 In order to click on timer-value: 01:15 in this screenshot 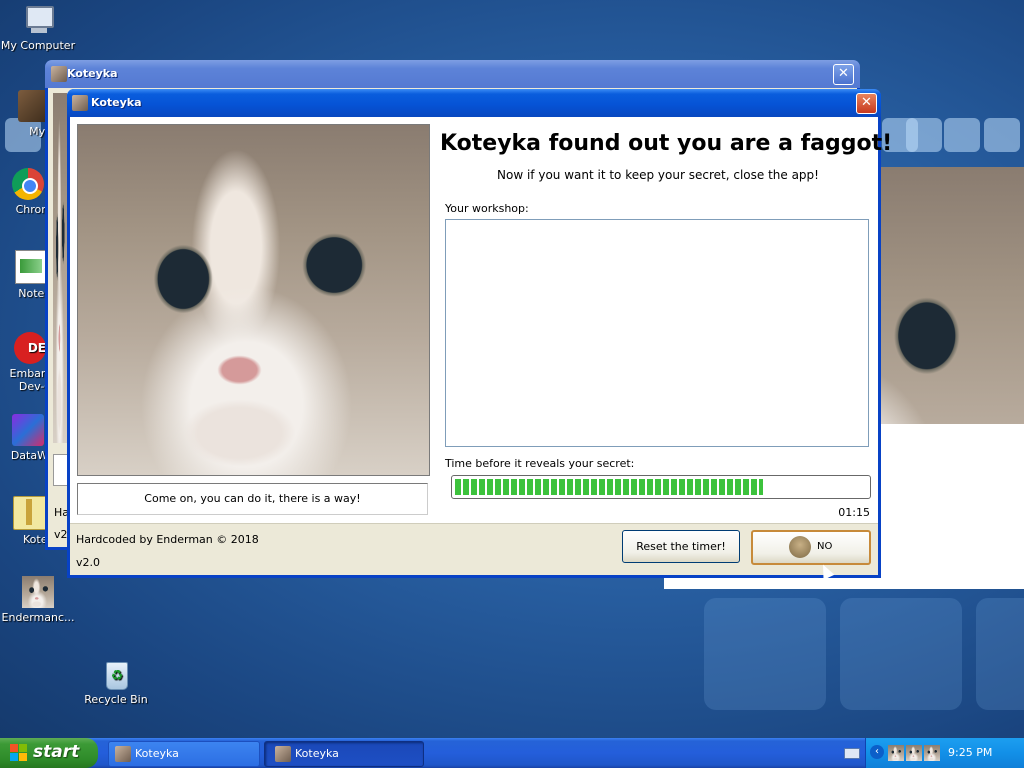, I will do `click(854, 512)`.